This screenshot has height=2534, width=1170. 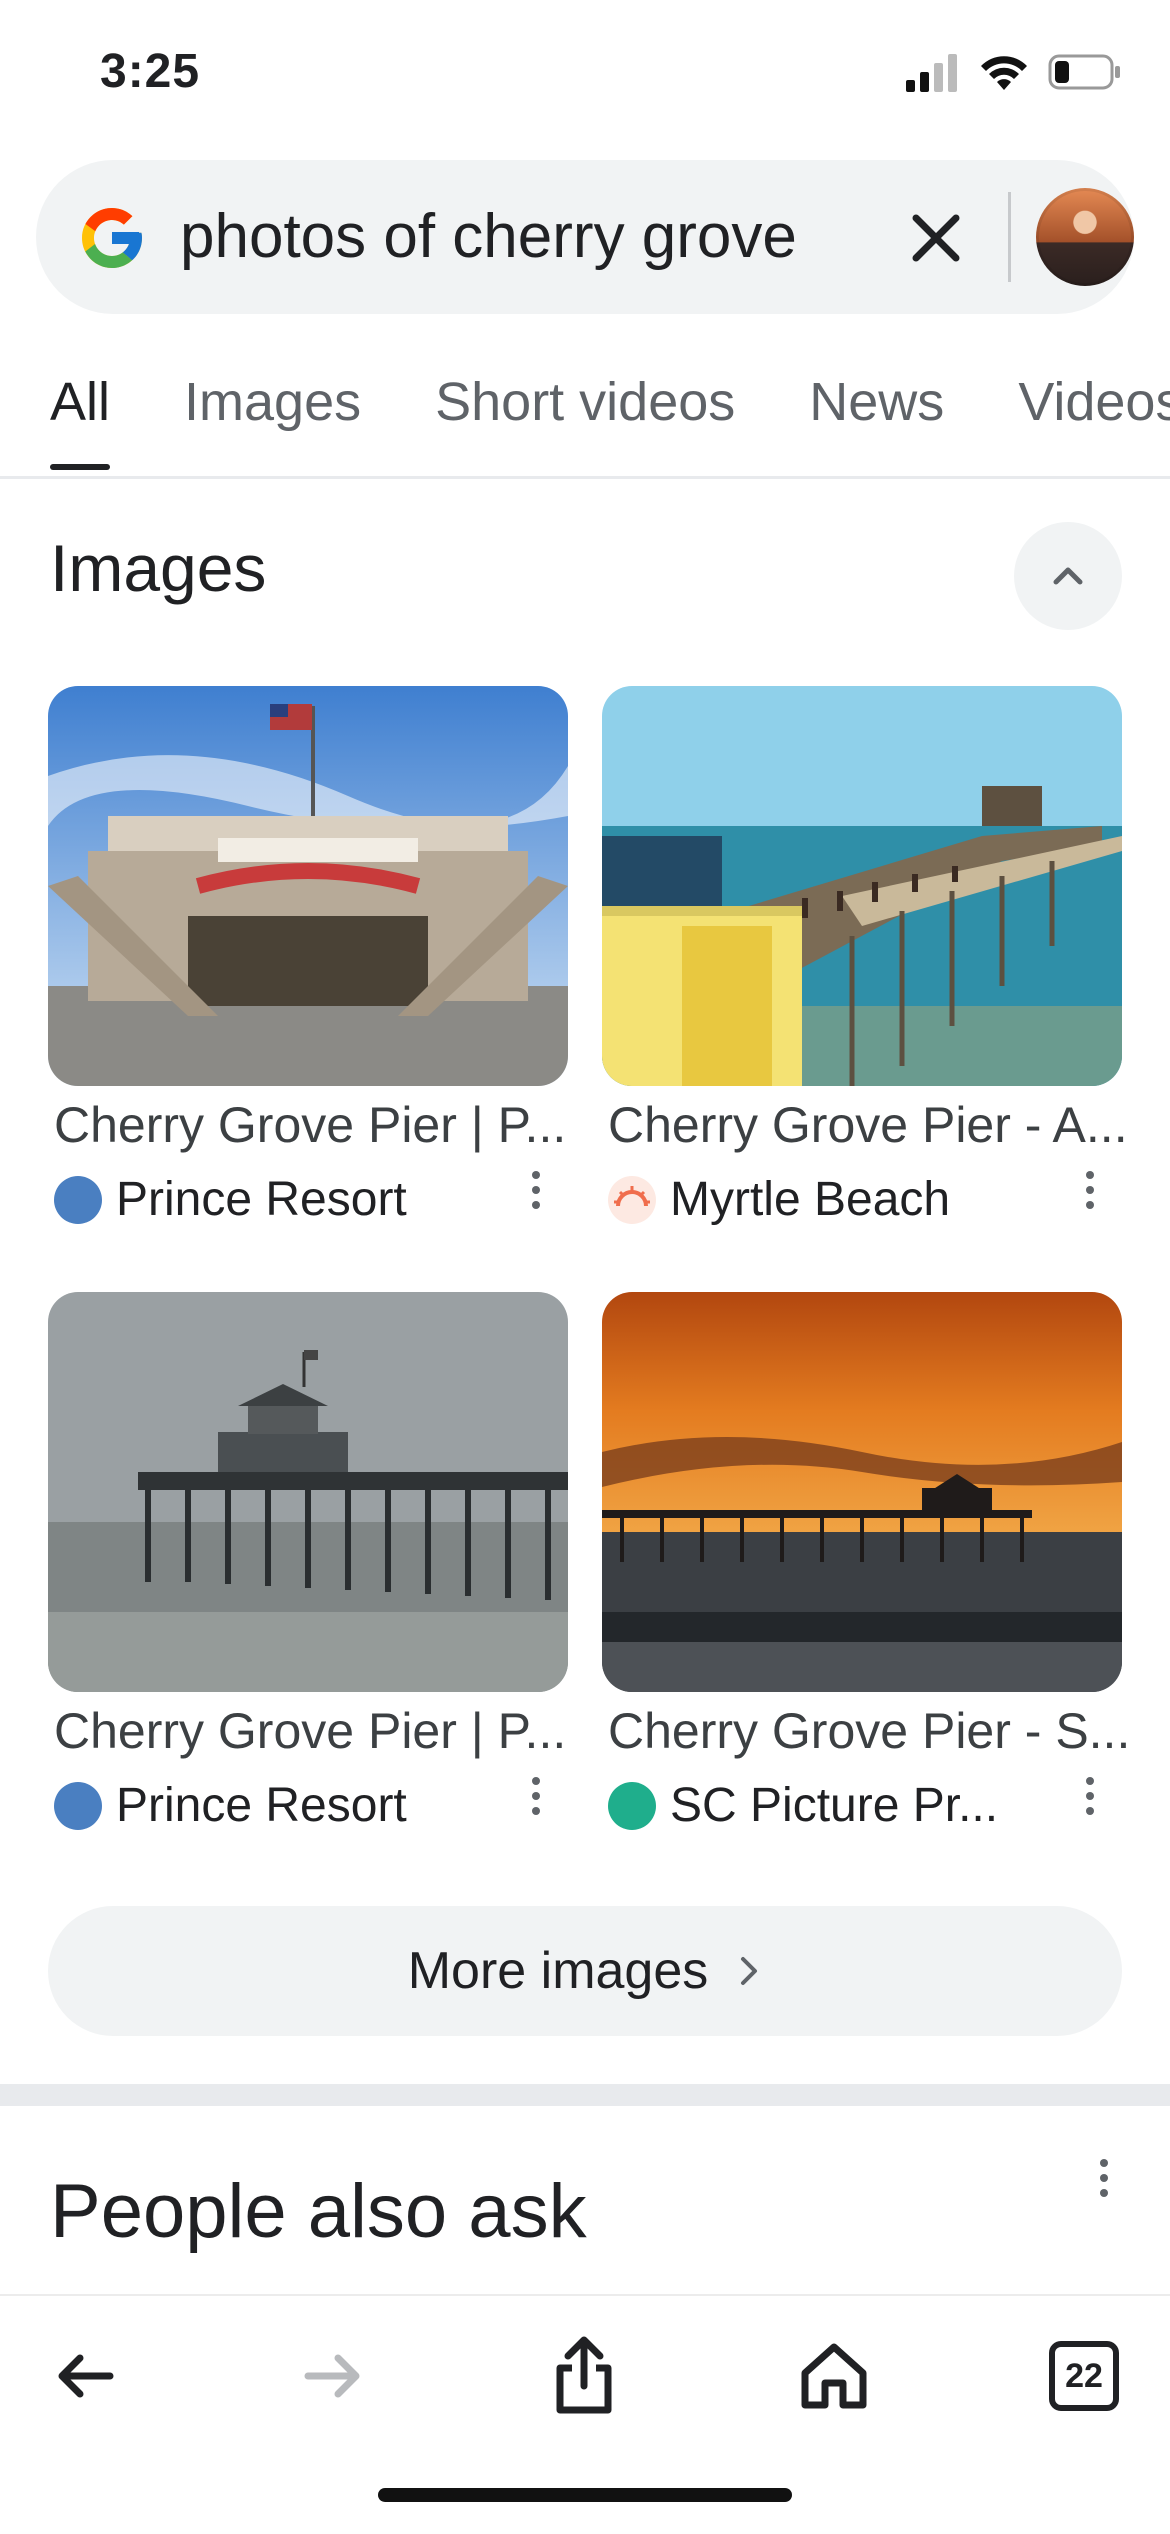 I want to click on home-indicator, so click(x=585, y=2495).